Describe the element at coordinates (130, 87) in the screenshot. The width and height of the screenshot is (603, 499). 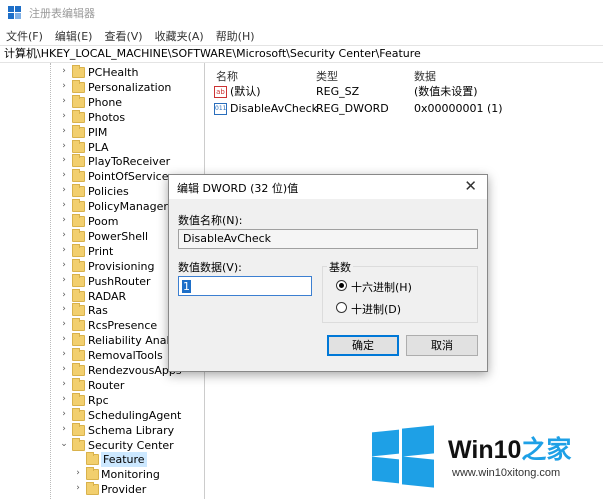
I see `tree-item-label: Personalization` at that location.